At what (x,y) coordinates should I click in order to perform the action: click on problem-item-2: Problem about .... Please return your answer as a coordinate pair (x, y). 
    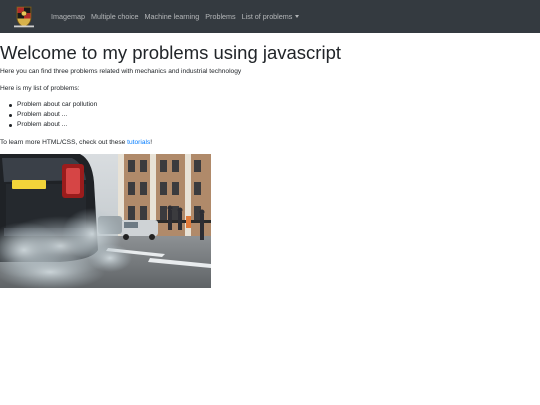
    Looking at the image, I should click on (38, 114).